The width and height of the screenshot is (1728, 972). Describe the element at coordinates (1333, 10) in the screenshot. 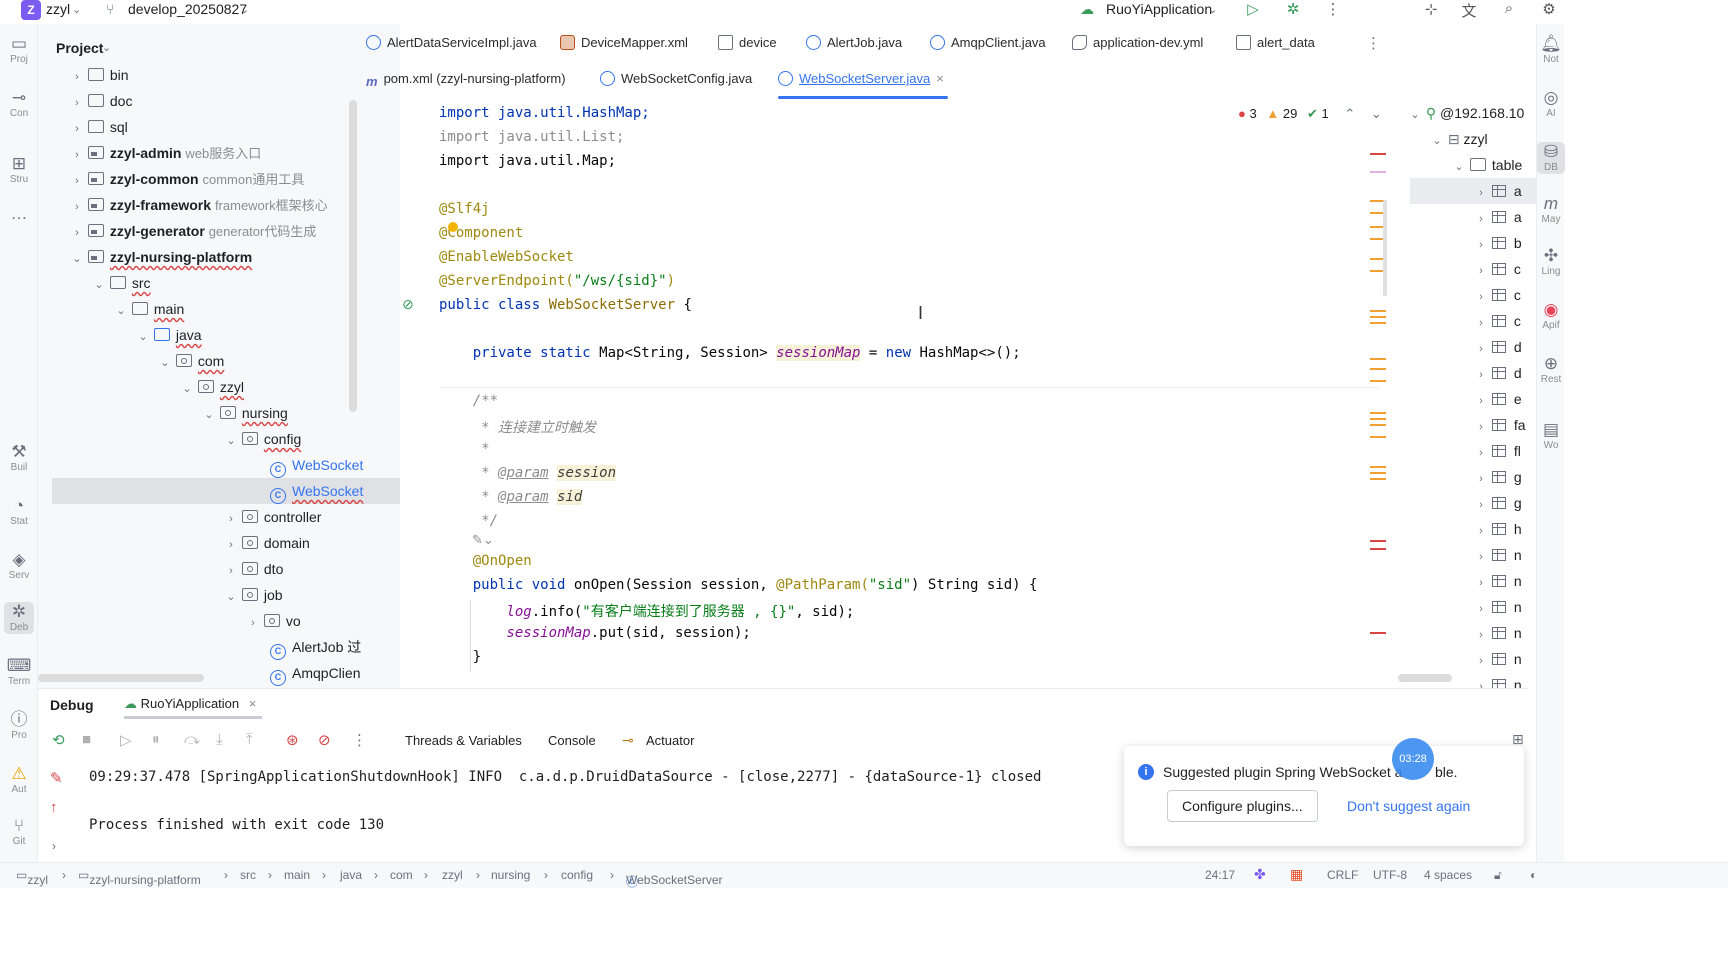

I see `more-icon: ⋮` at that location.